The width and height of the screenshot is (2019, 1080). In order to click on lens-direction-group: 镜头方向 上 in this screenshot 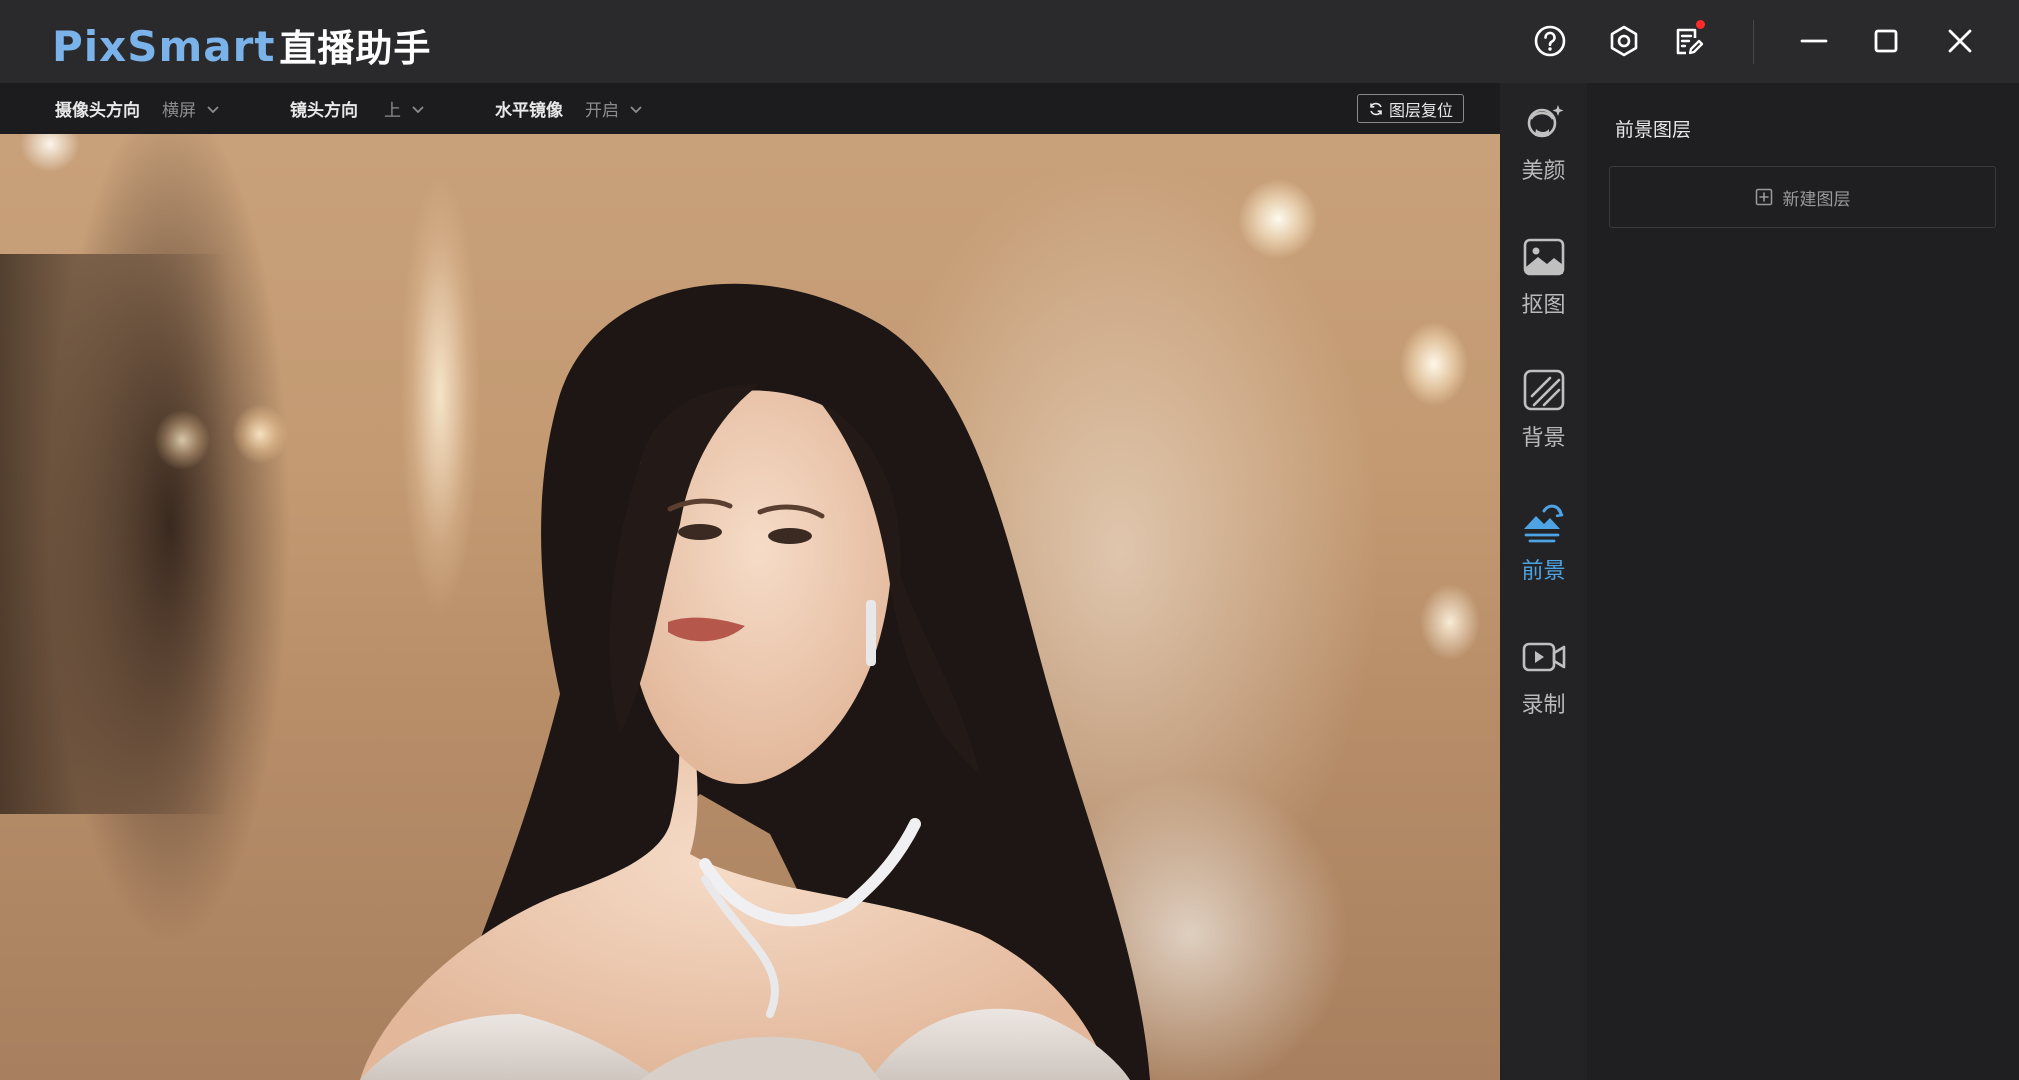, I will do `click(357, 108)`.